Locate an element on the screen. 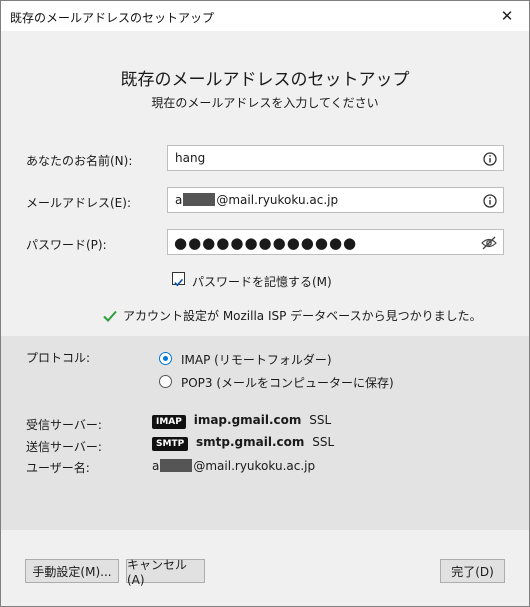 The image size is (530, 607). hide-password-icon is located at coordinates (489, 244).